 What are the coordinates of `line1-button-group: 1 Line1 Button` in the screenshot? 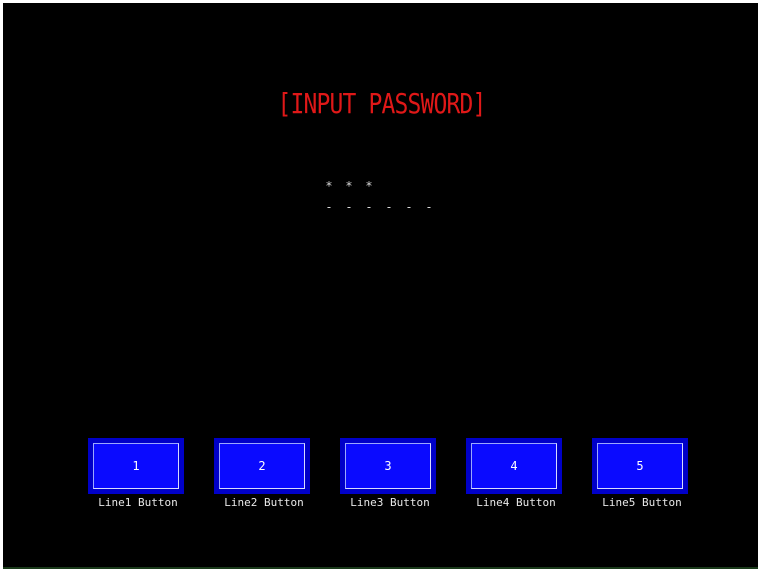 It's located at (138, 478).